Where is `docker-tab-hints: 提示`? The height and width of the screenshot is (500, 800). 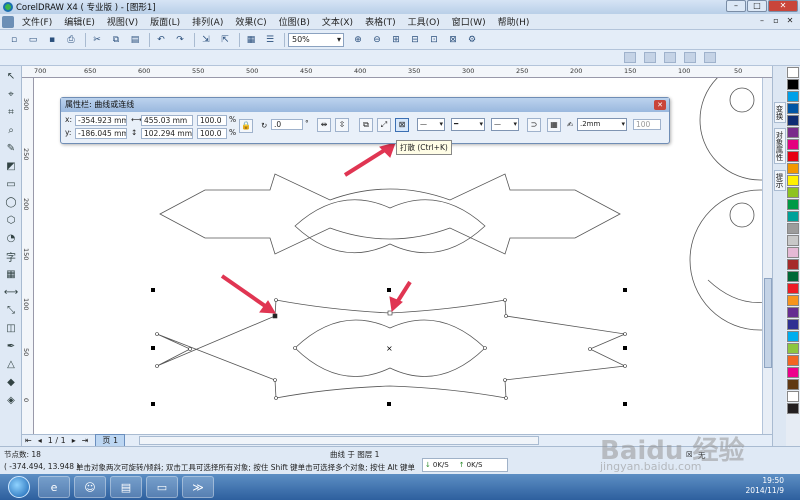 docker-tab-hints: 提示 is located at coordinates (780, 180).